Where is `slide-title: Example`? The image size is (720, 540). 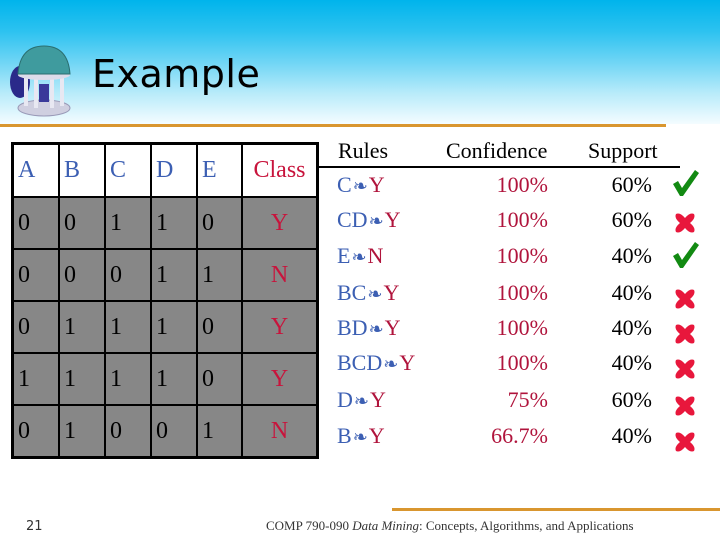
slide-title: Example is located at coordinates (176, 74).